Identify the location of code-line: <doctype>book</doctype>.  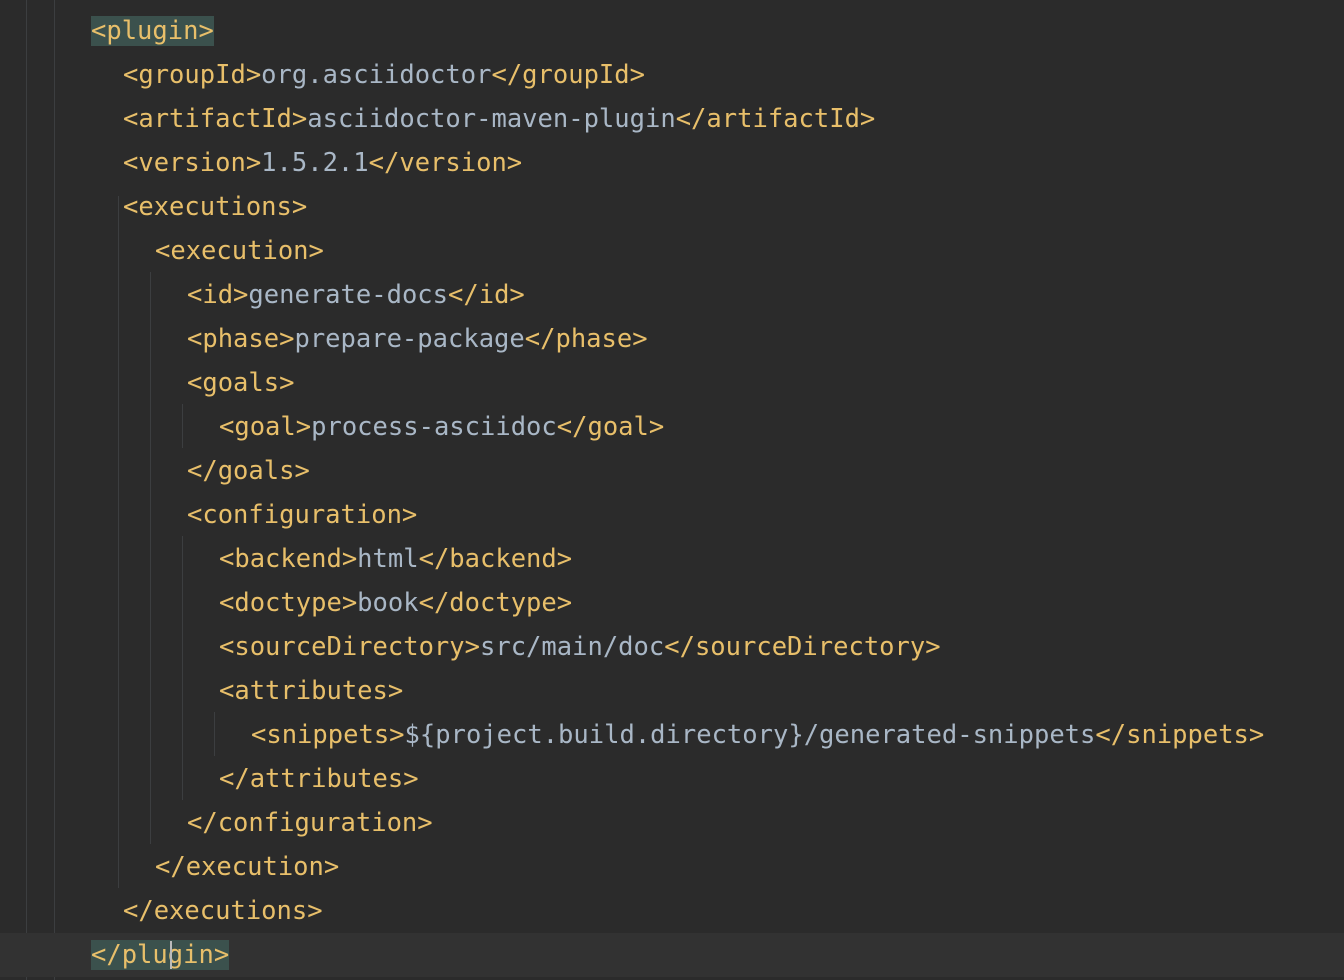
(672, 603).